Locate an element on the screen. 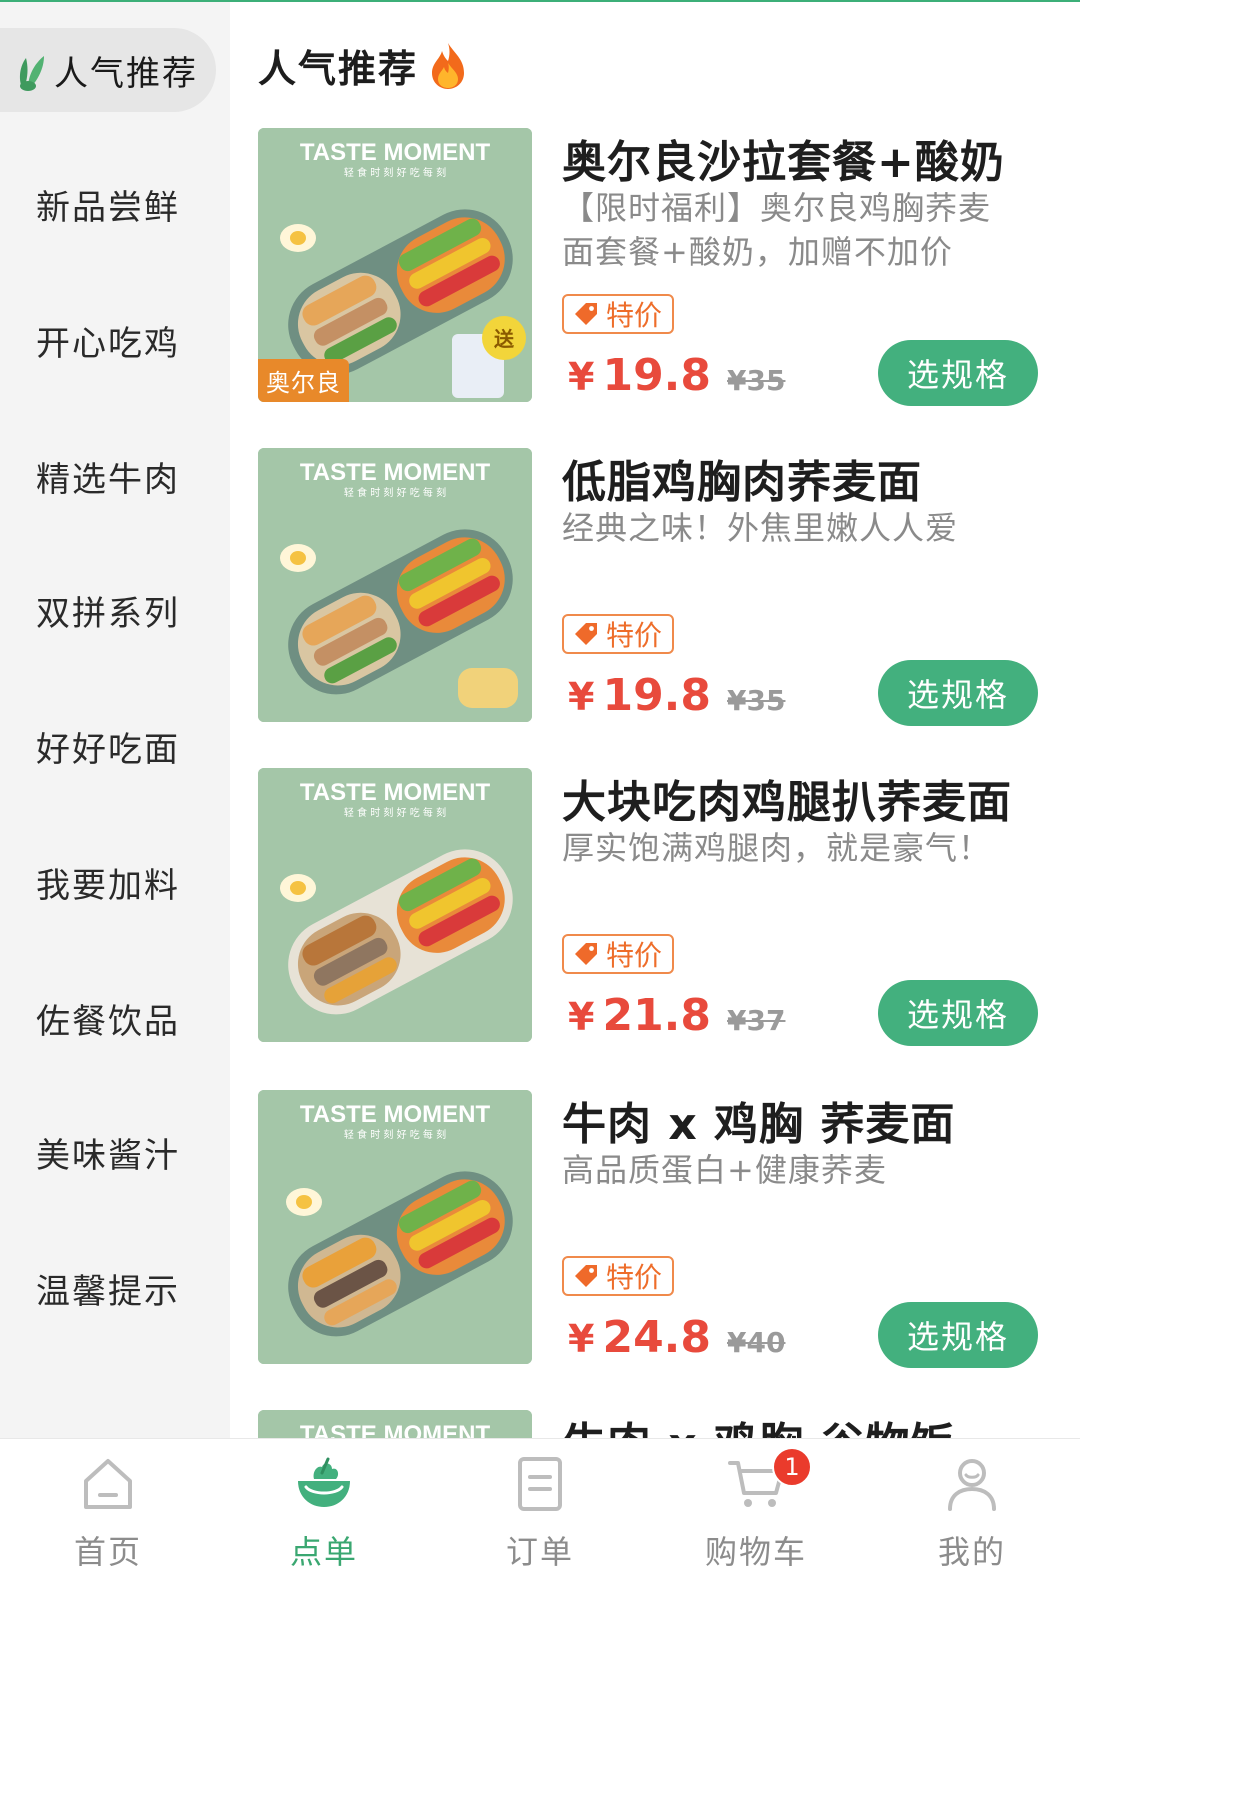 Image resolution: width=1242 pixels, height=1804 pixels. product-description: 厚实饱满鸡腿肉，就是豪气！ is located at coordinates (777, 848).